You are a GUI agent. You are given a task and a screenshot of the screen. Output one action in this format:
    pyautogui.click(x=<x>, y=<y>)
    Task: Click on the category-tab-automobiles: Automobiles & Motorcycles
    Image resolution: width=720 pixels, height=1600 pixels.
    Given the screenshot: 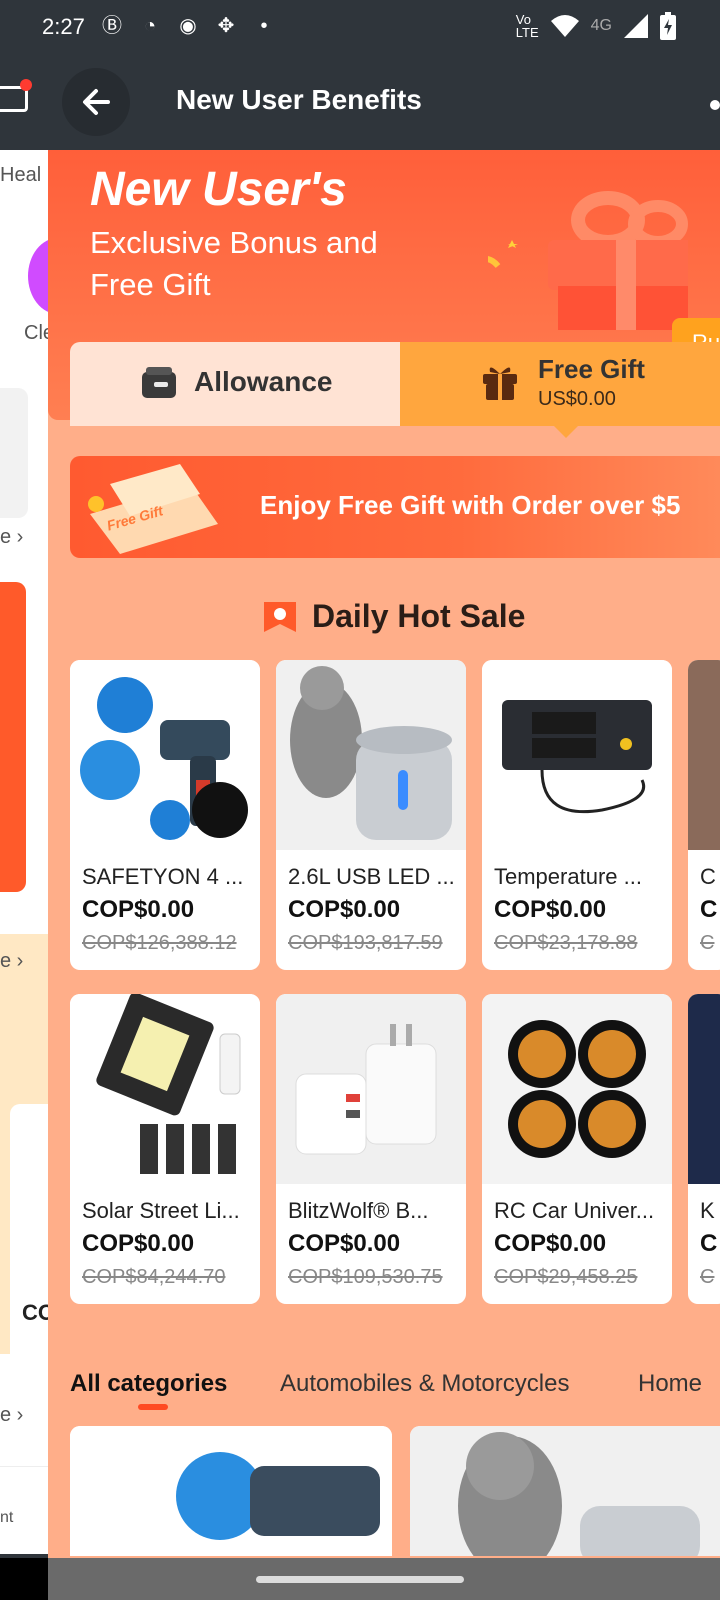 What is the action you would take?
    pyautogui.click(x=424, y=1384)
    